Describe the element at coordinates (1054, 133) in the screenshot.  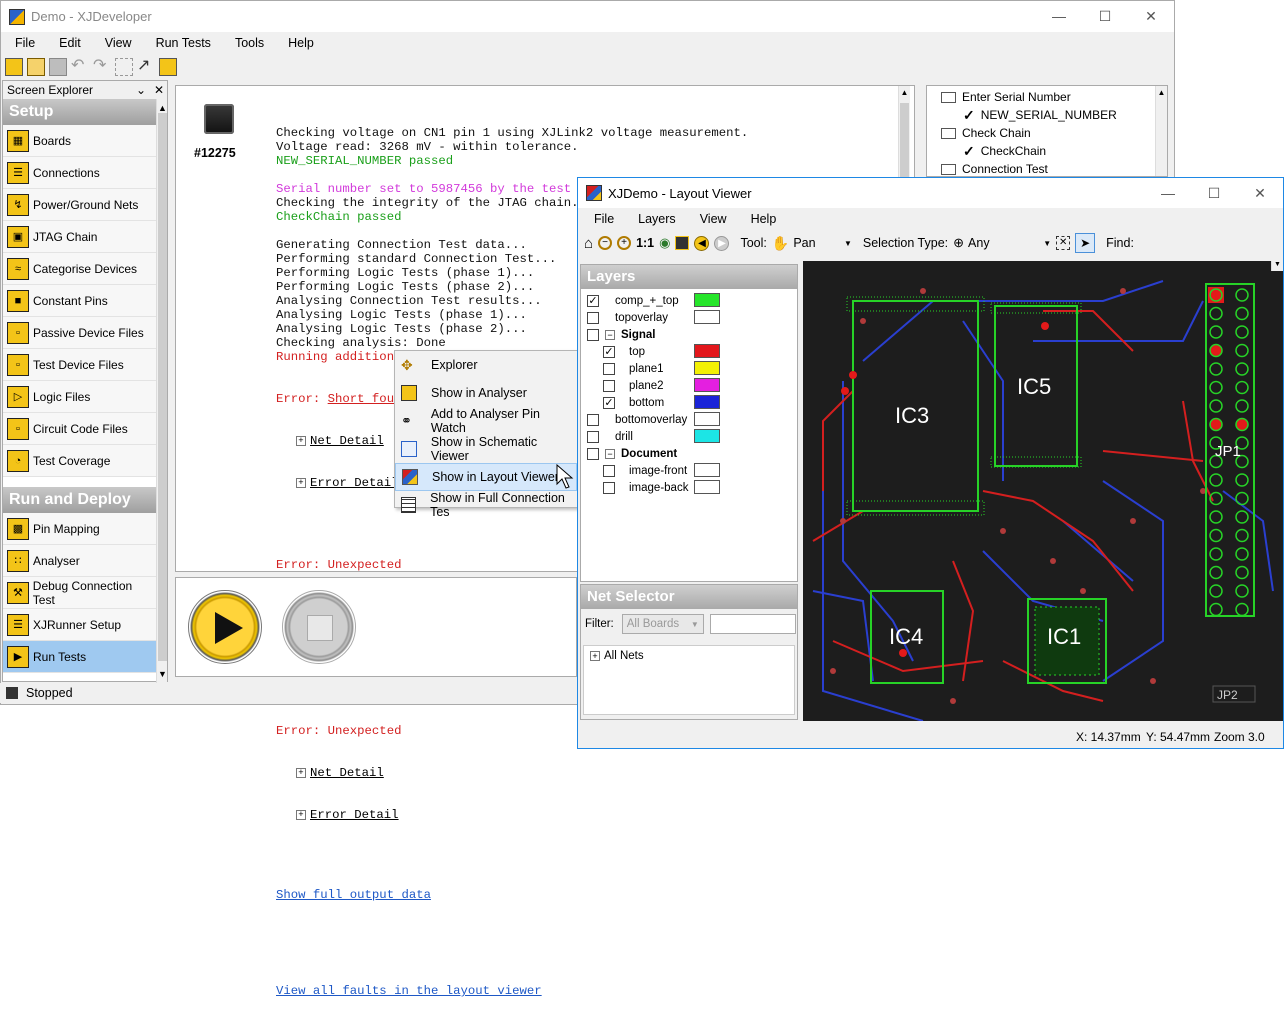
I see `tree-item: Check Chain` at that location.